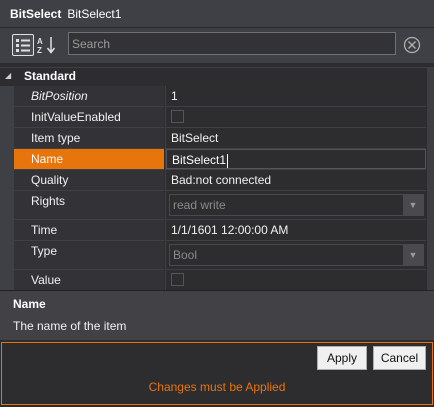 Image resolution: width=434 pixels, height=407 pixels. Describe the element at coordinates (217, 387) in the screenshot. I see `pending-changes-message: Changes must be Applied` at that location.